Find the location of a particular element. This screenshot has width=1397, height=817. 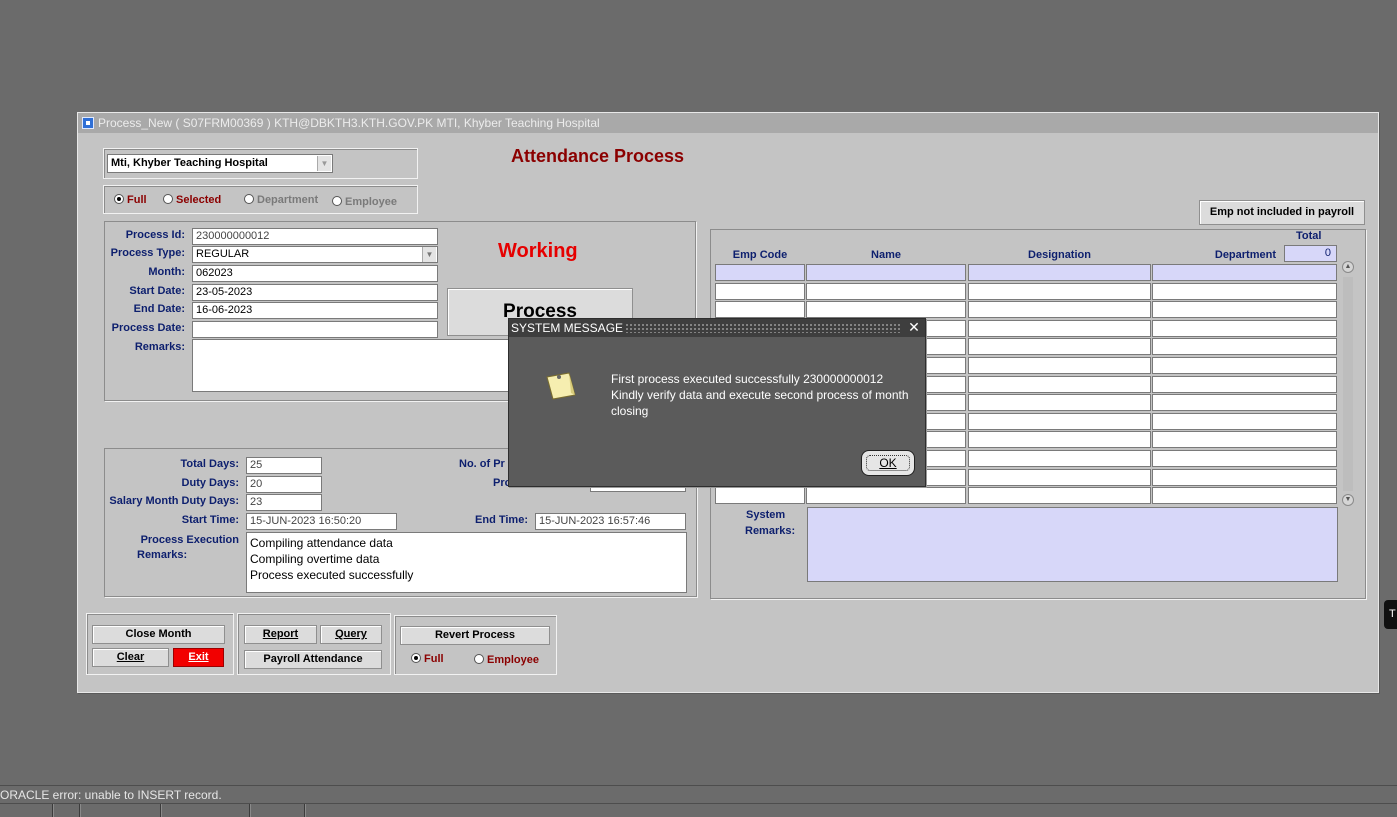

system-remarks-label-2: Remarks: is located at coordinates (770, 531).